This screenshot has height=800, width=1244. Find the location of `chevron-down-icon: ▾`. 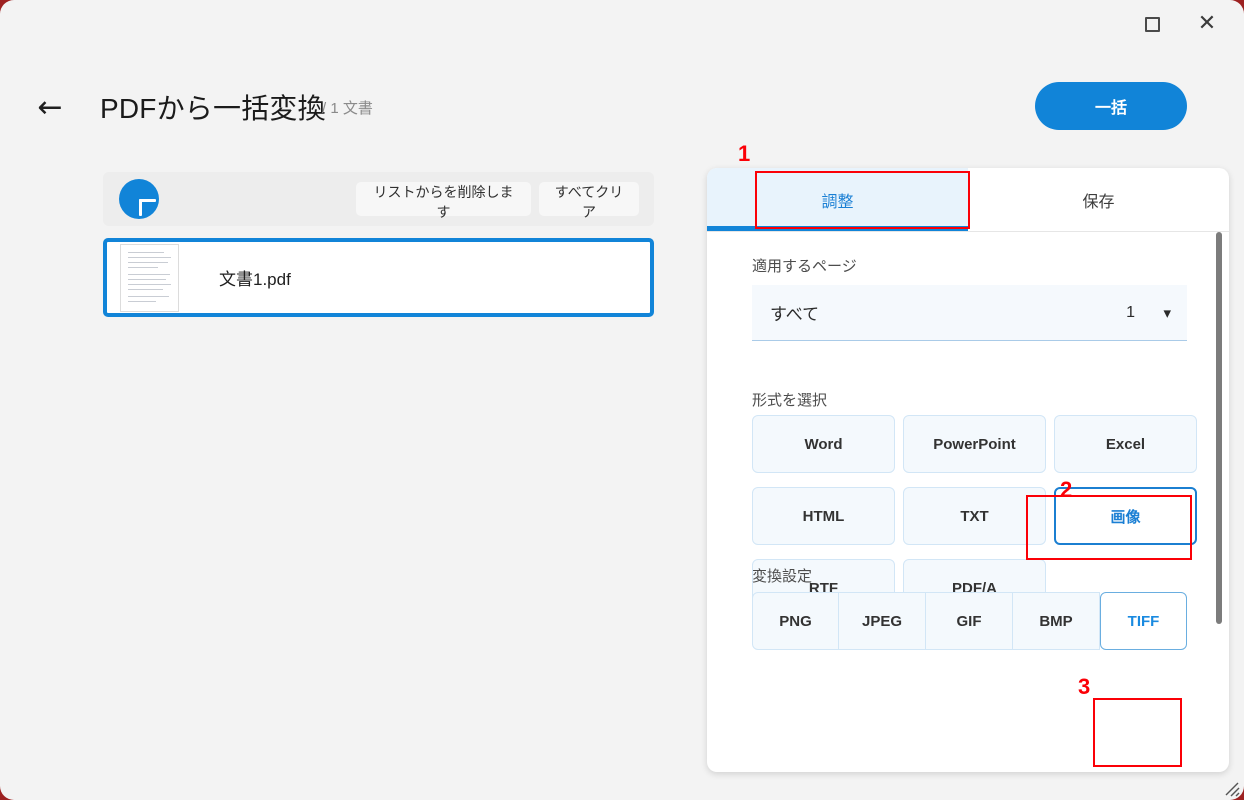

chevron-down-icon: ▾ is located at coordinates (1167, 312).